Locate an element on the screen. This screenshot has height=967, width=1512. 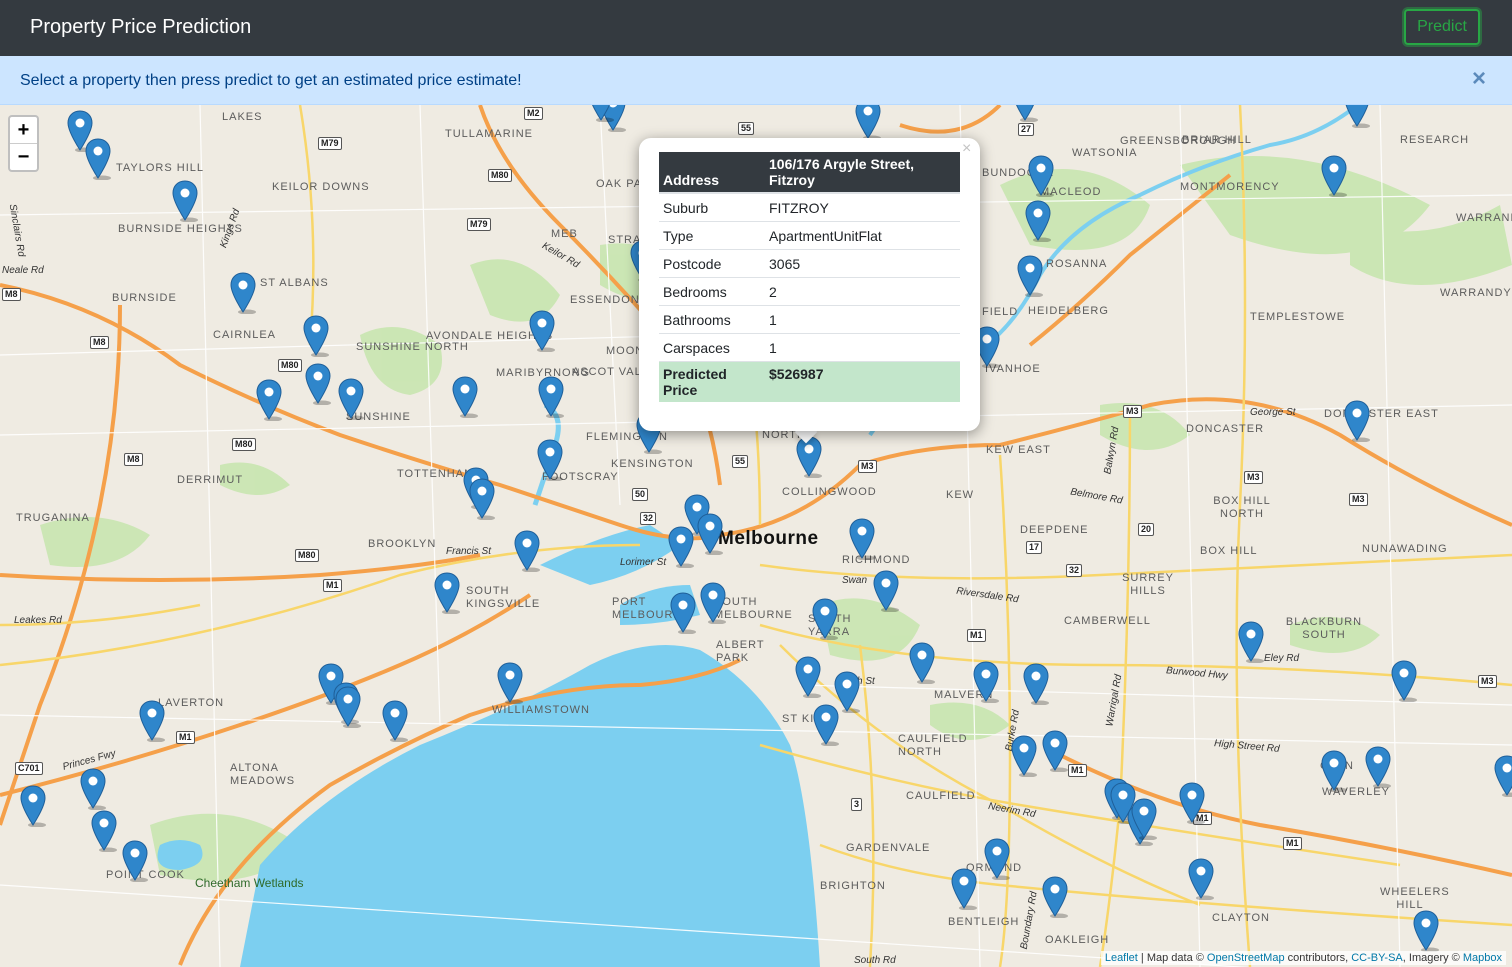
table-header-row: Address 106/176 Argyle Street, Fitzroy is located at coordinates (809, 173).